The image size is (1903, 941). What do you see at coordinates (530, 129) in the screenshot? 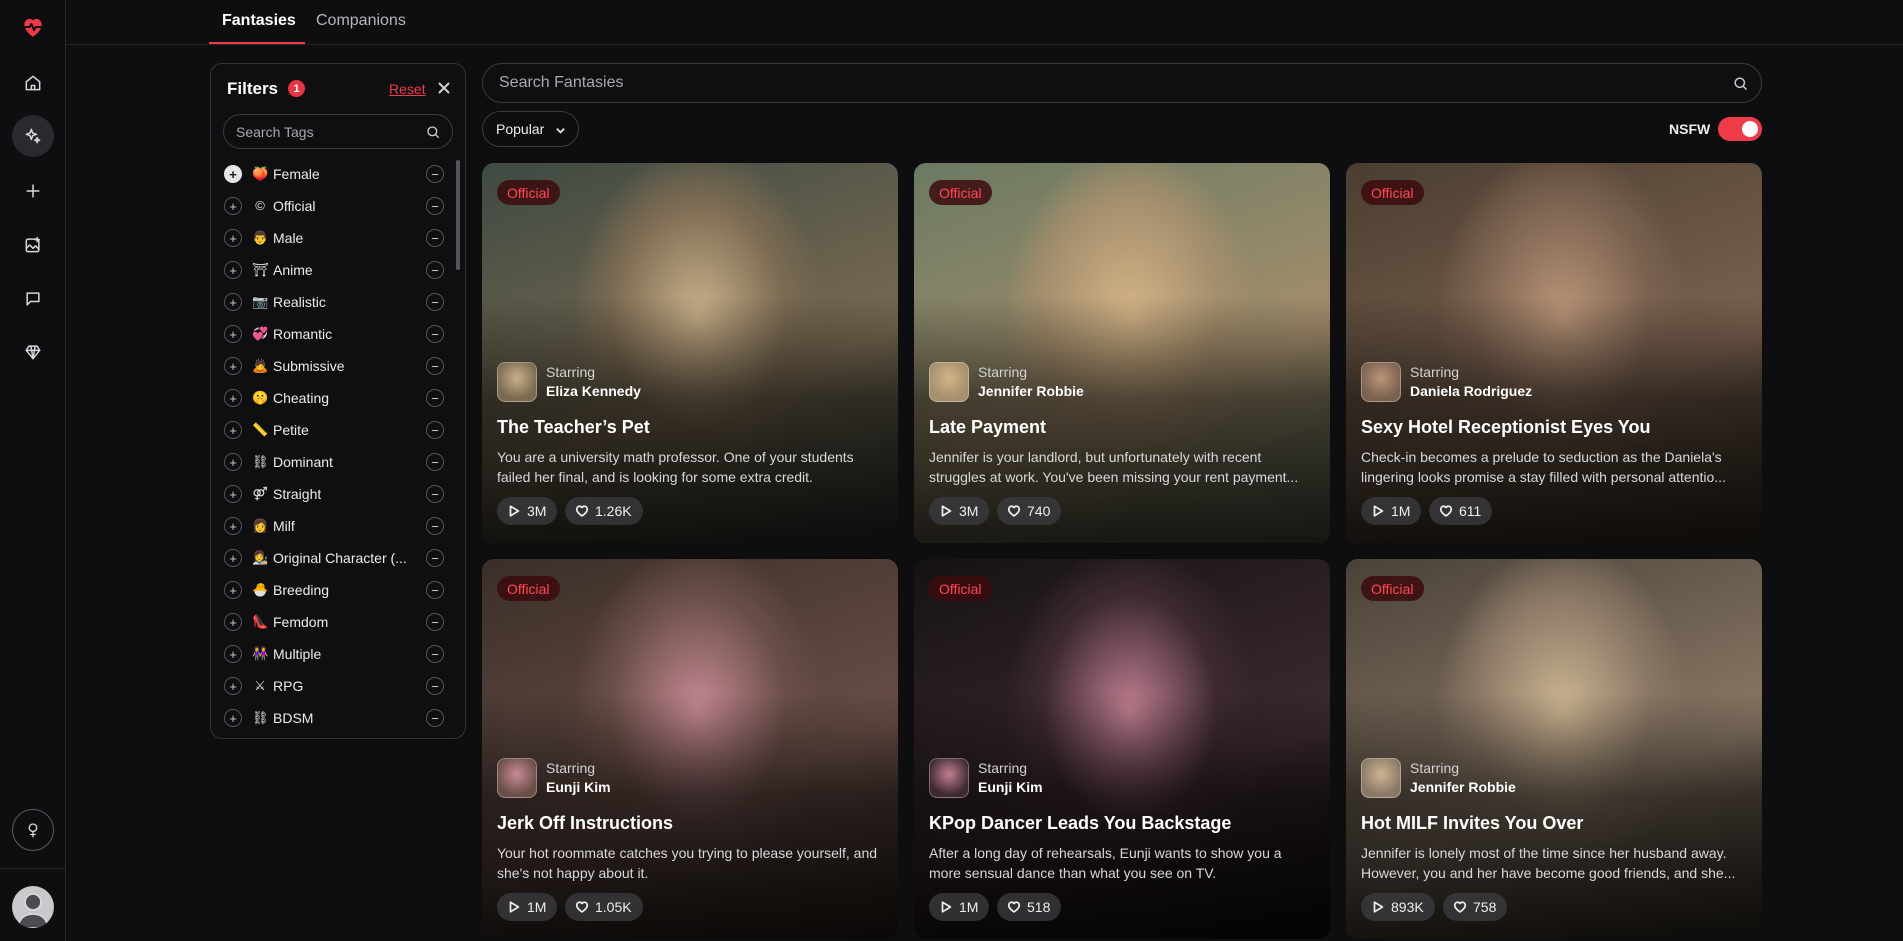
I see `sort-dropdown: Popular` at bounding box center [530, 129].